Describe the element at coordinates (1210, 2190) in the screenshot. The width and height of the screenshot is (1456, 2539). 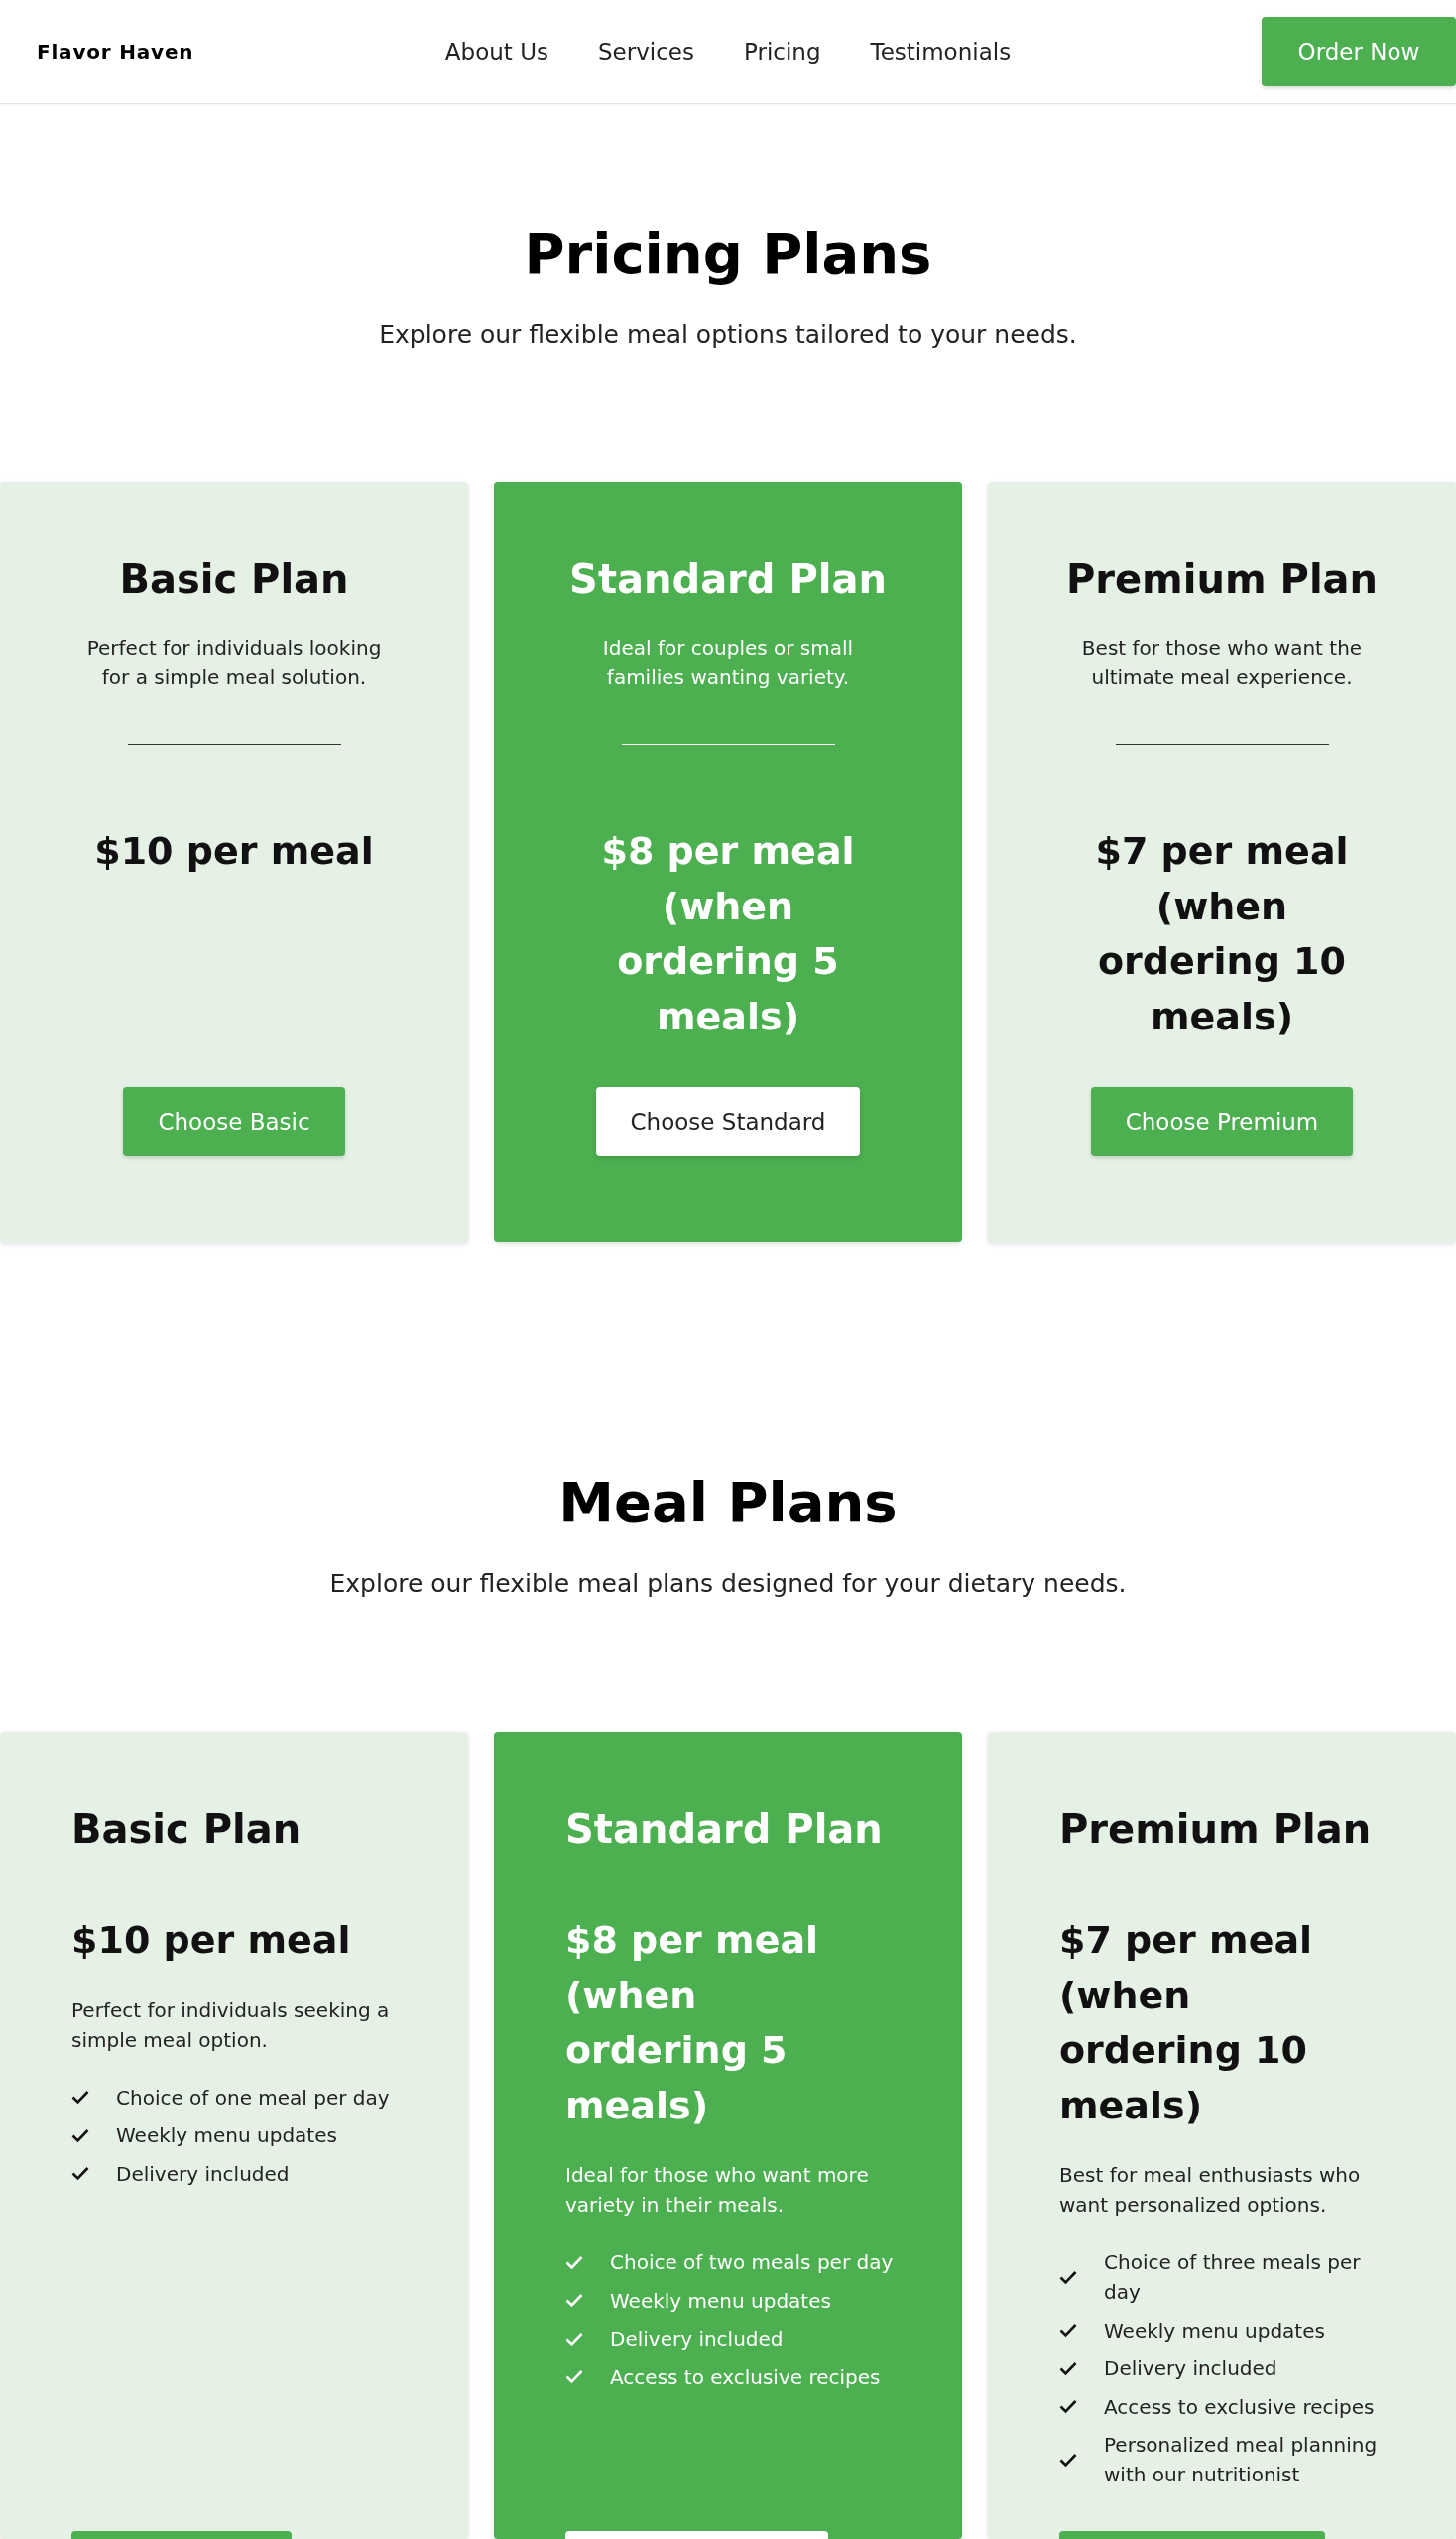
I see `plan-description: Best for meal enthusiasts who want personalized options.` at that location.